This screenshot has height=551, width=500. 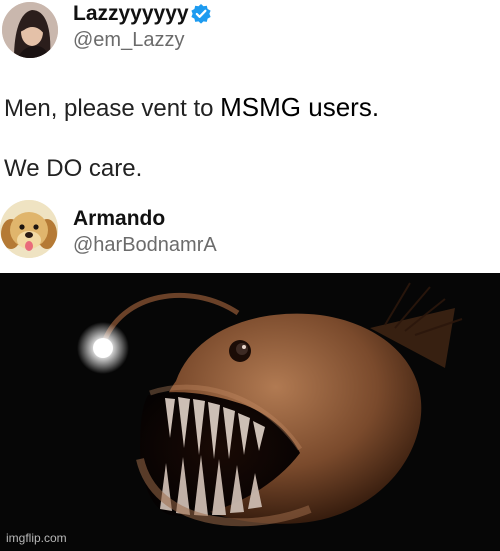 What do you see at coordinates (145, 245) in the screenshot?
I see `reply-handle: @harBodnamrA` at bounding box center [145, 245].